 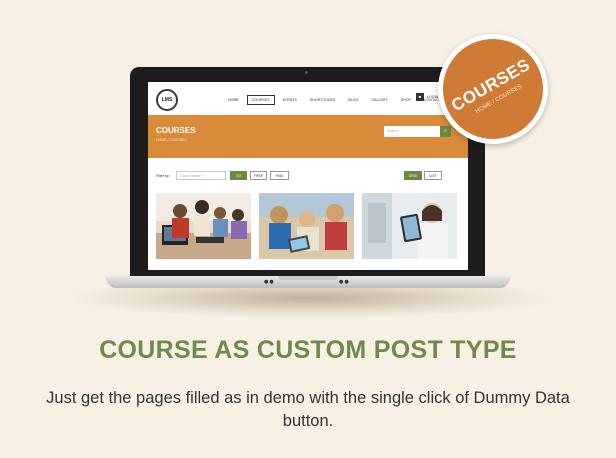 What do you see at coordinates (413, 175) in the screenshot?
I see `grid-view-button: GRID` at bounding box center [413, 175].